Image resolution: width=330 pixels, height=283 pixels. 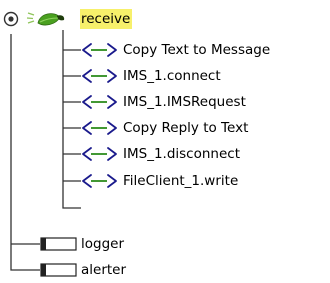 I want to click on tree-node-operation: IMS_1.connect, so click(x=151, y=76).